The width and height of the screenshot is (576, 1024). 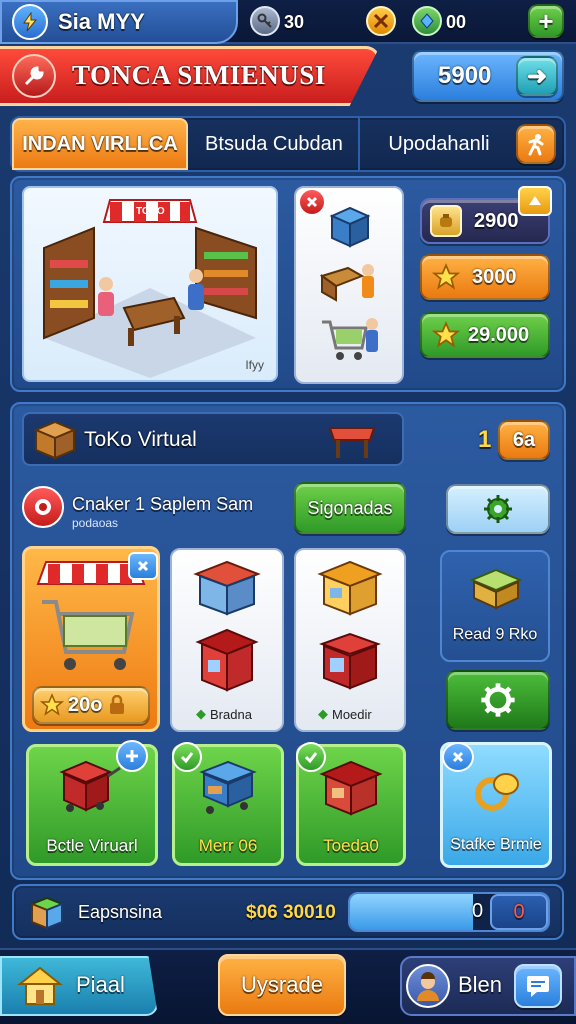 I want to click on add-resource-button: +, so click(x=546, y=21).